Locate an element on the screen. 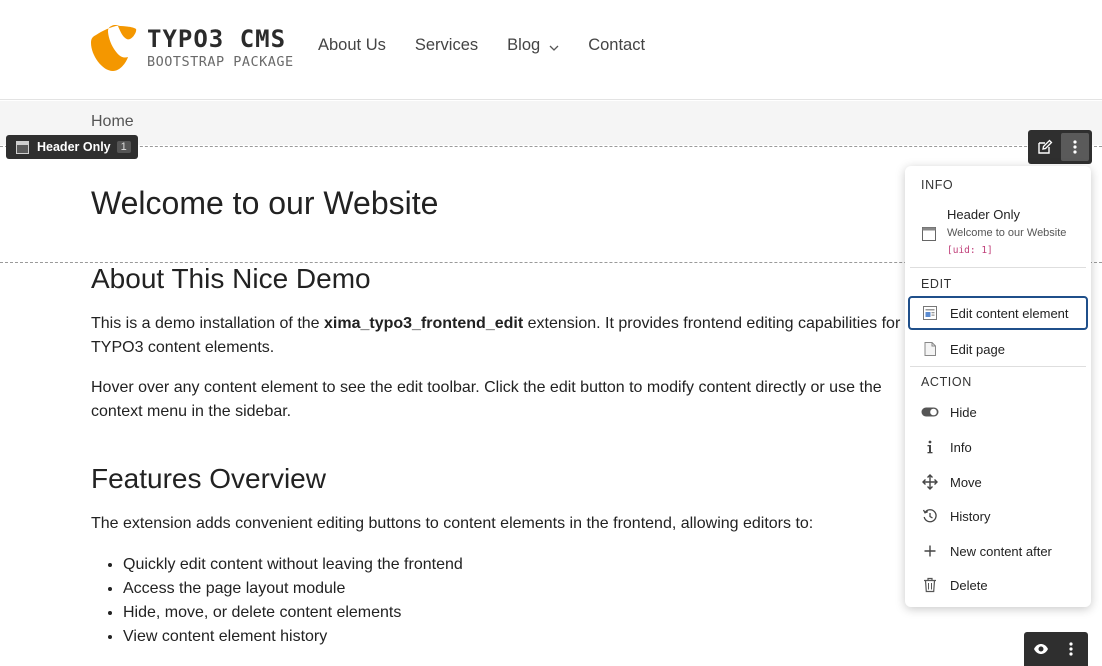 This screenshot has width=1102, height=666. logo-title: TYPO3 CMS is located at coordinates (217, 39).